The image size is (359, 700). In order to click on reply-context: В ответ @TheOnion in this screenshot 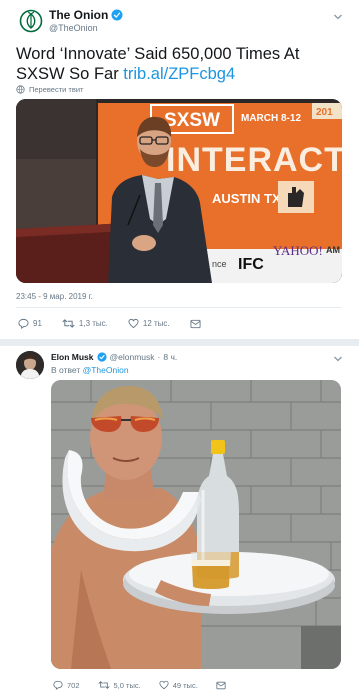, I will do `click(90, 370)`.